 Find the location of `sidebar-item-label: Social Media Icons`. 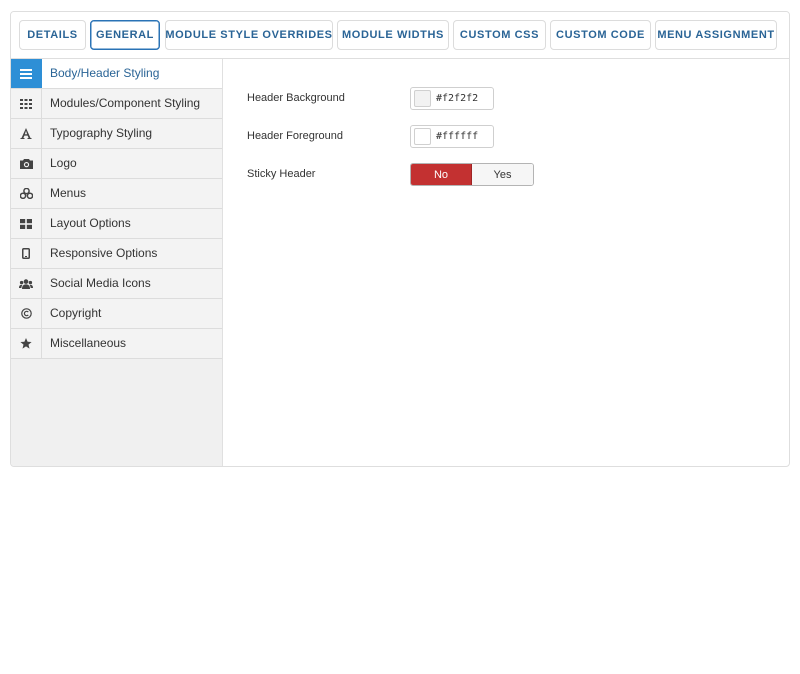

sidebar-item-label: Social Media Icons is located at coordinates (100, 283).